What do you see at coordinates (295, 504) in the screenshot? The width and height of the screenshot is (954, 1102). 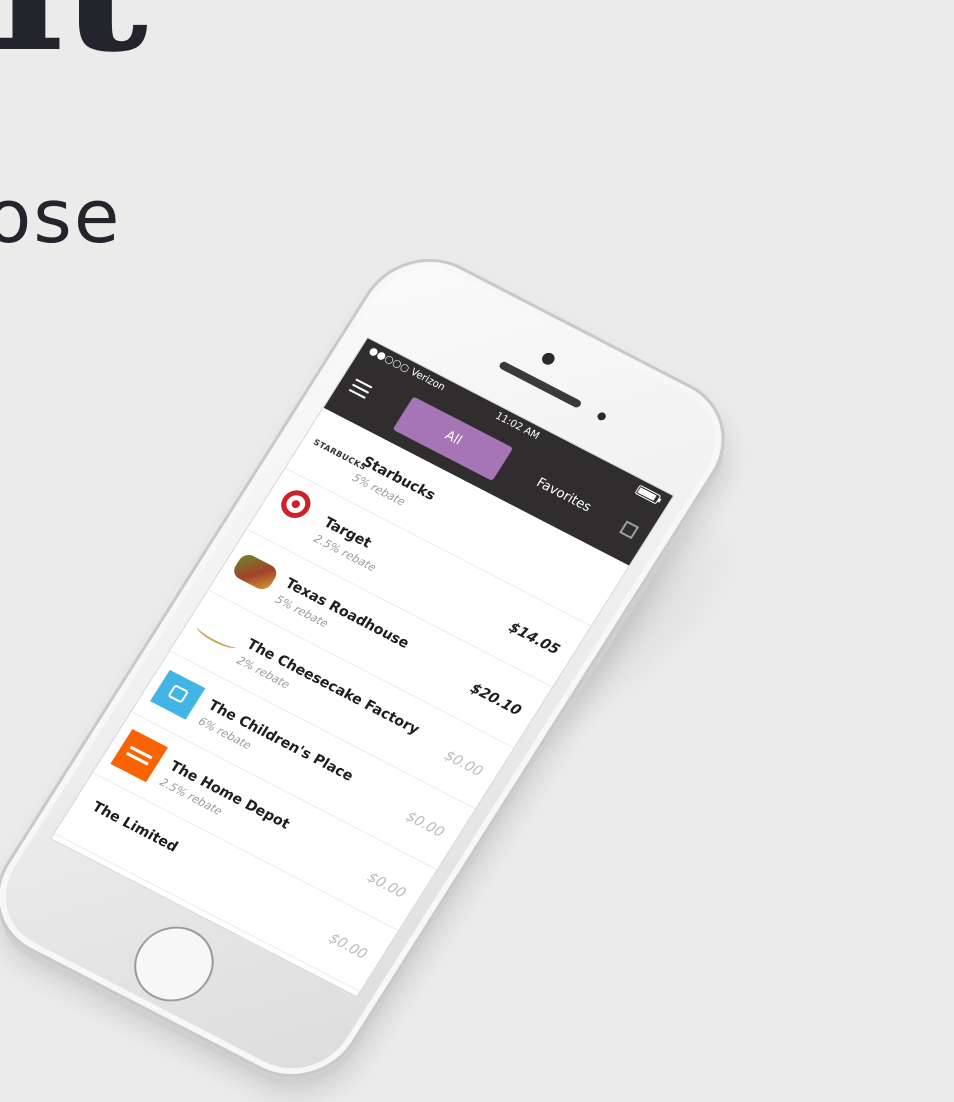 I see `target-logo` at bounding box center [295, 504].